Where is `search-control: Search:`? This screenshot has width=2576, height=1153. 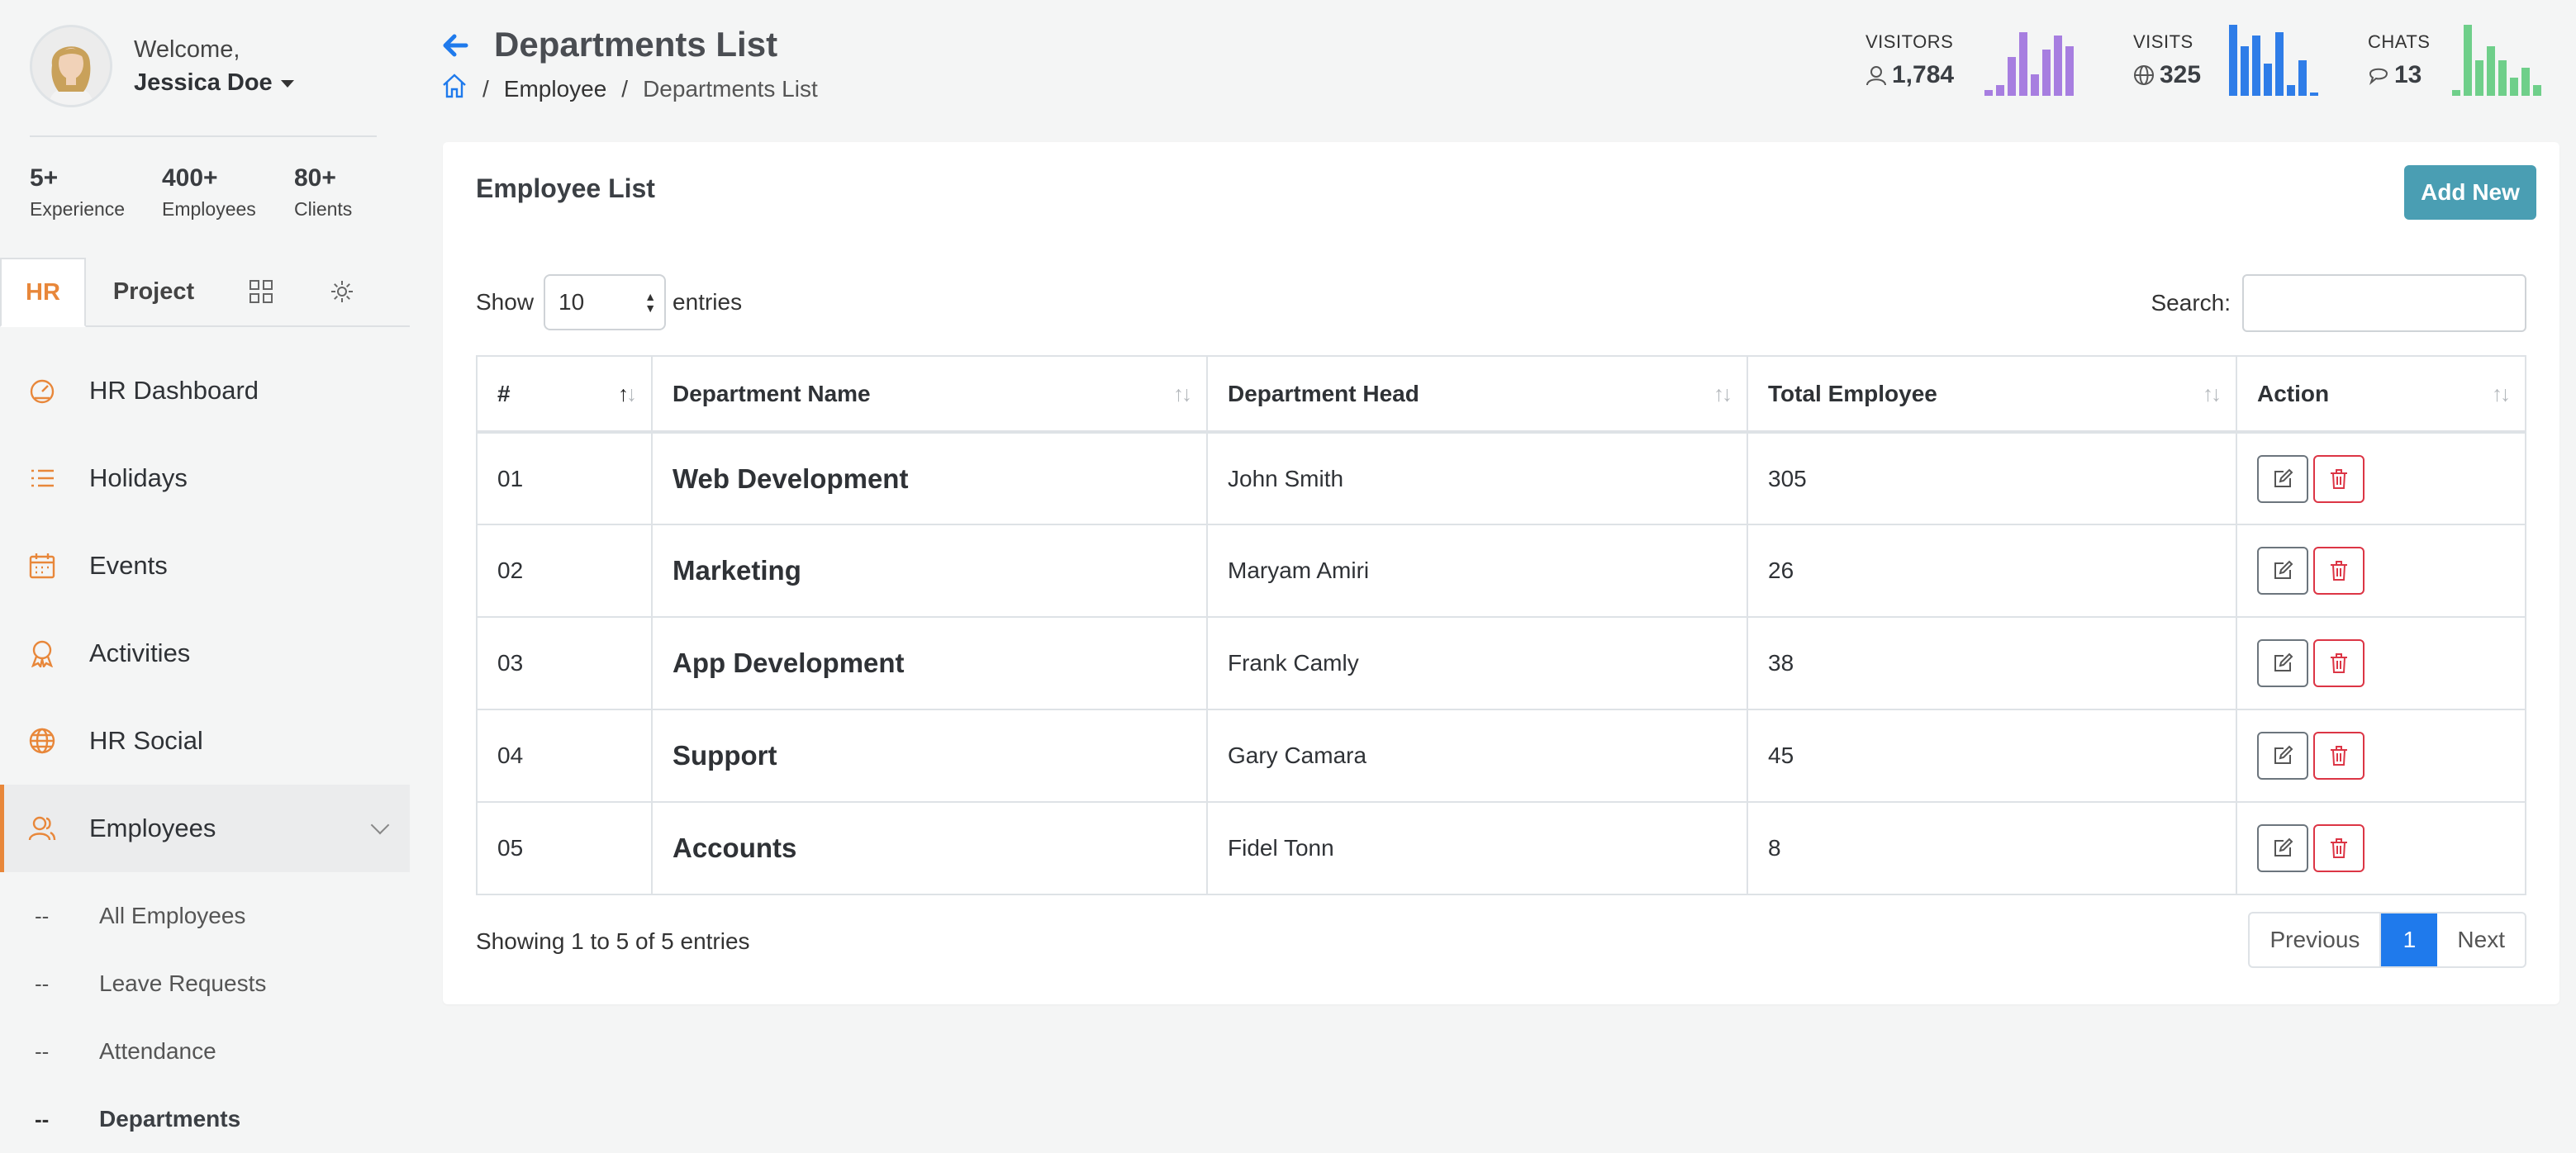
search-control: Search: is located at coordinates (2338, 303).